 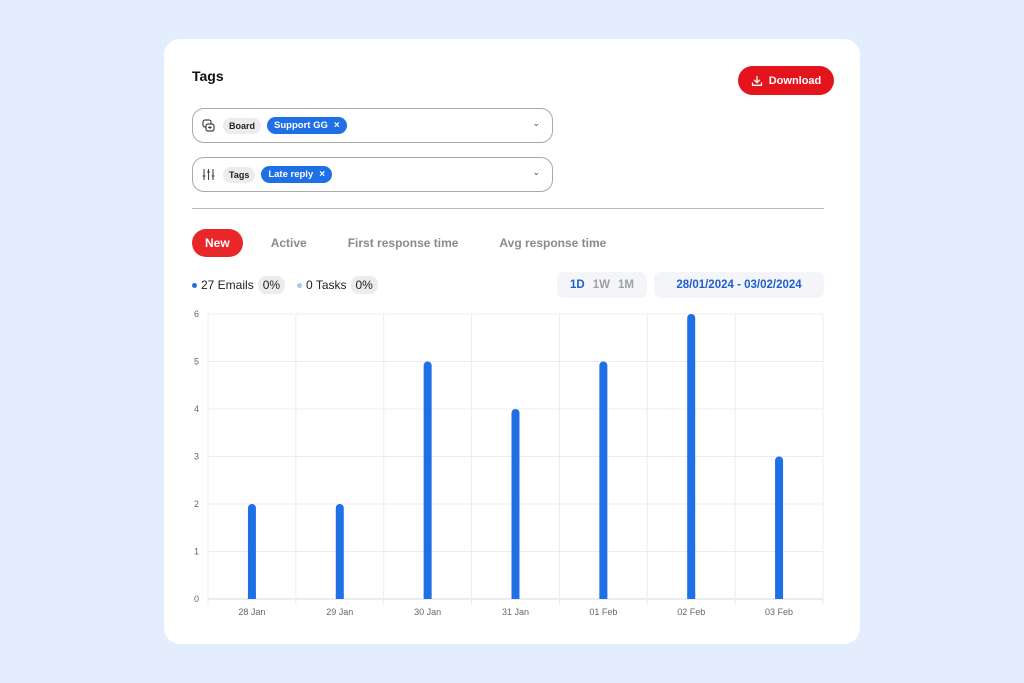 What do you see at coordinates (603, 612) in the screenshot?
I see `x-tick-label: 01 Feb` at bounding box center [603, 612].